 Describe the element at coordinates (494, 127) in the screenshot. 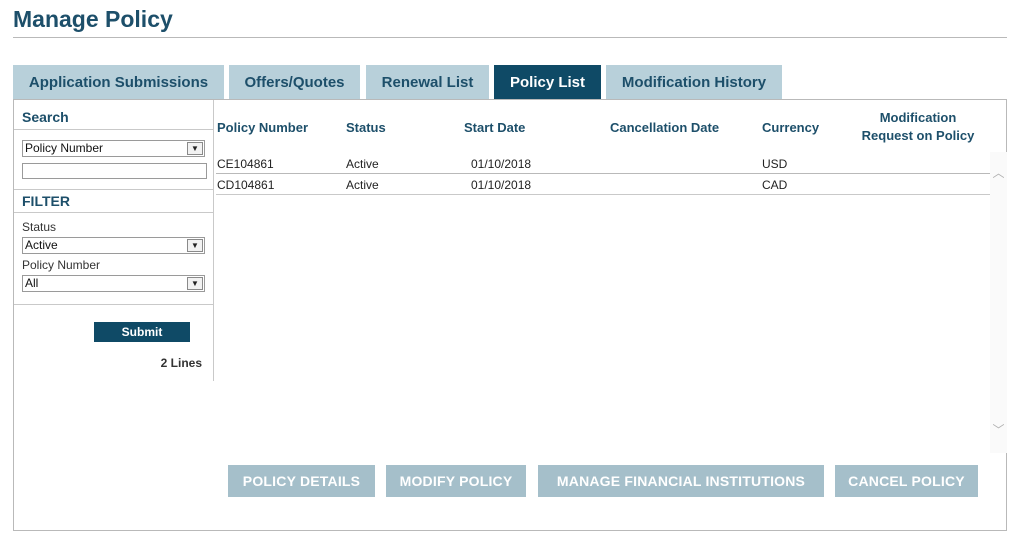

I see `column-header-start-date: Start Date` at that location.